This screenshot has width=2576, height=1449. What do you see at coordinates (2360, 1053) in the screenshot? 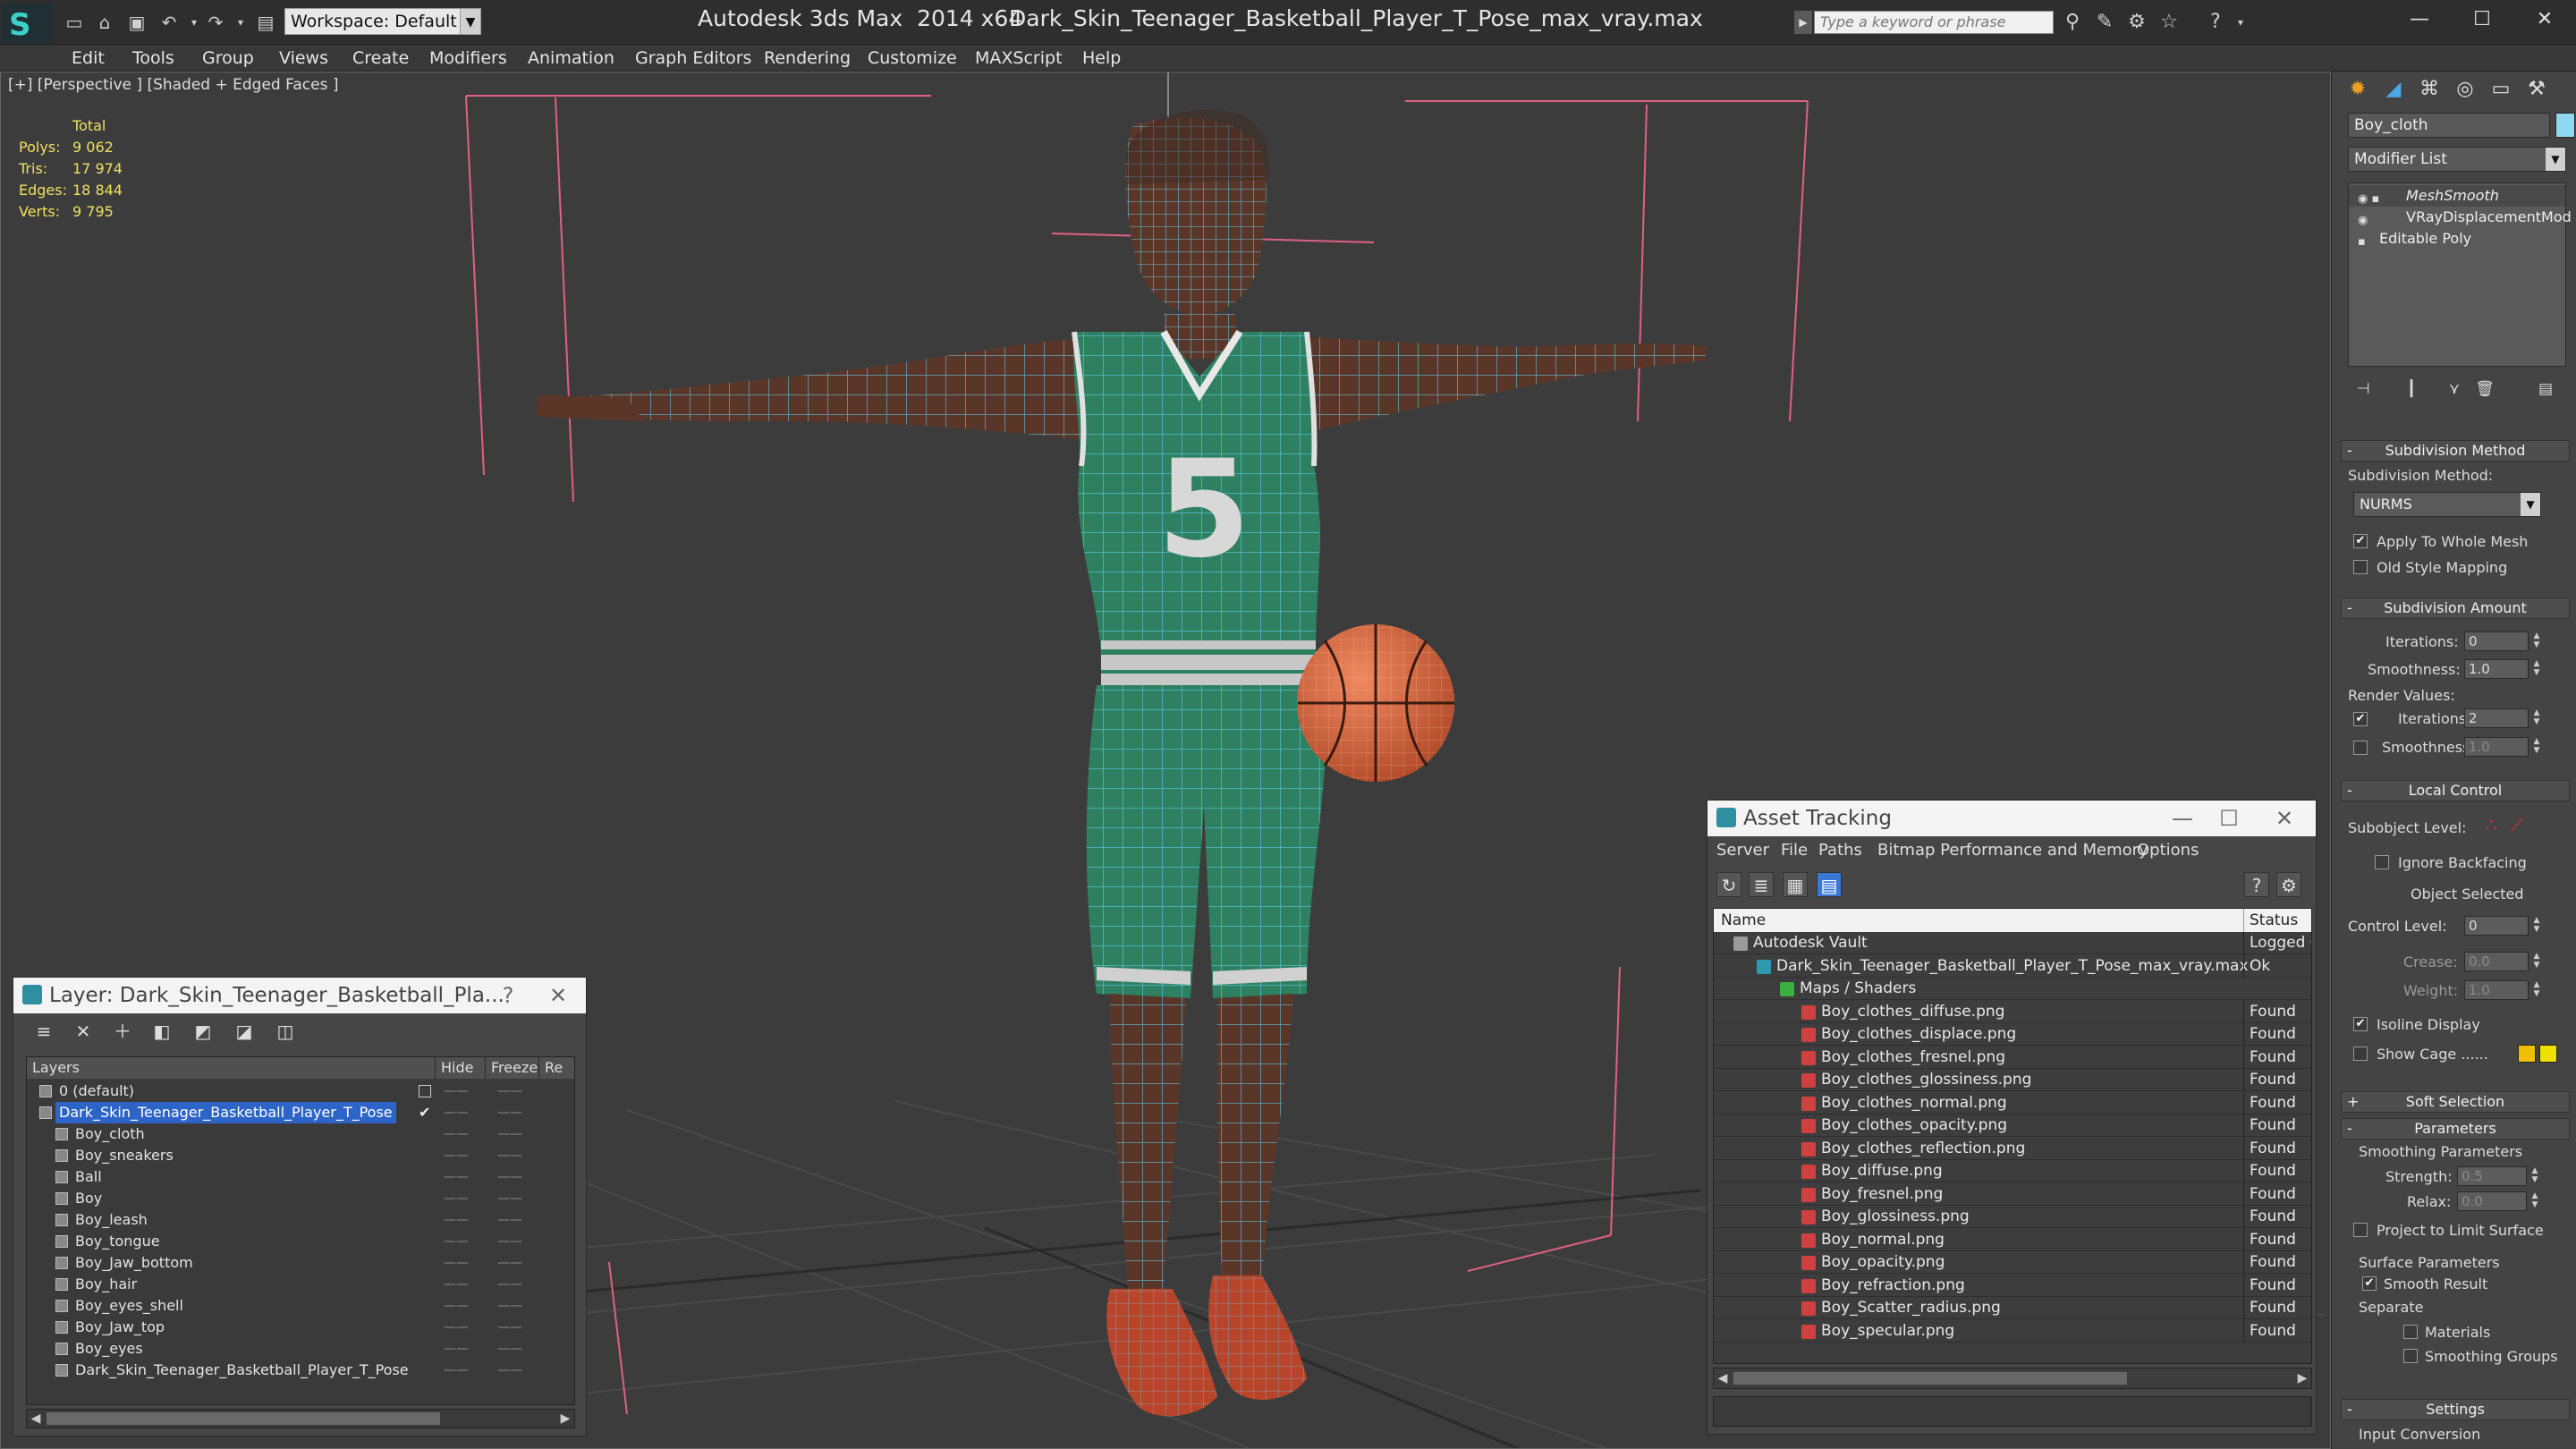
I see `show-cage-checkbox` at bounding box center [2360, 1053].